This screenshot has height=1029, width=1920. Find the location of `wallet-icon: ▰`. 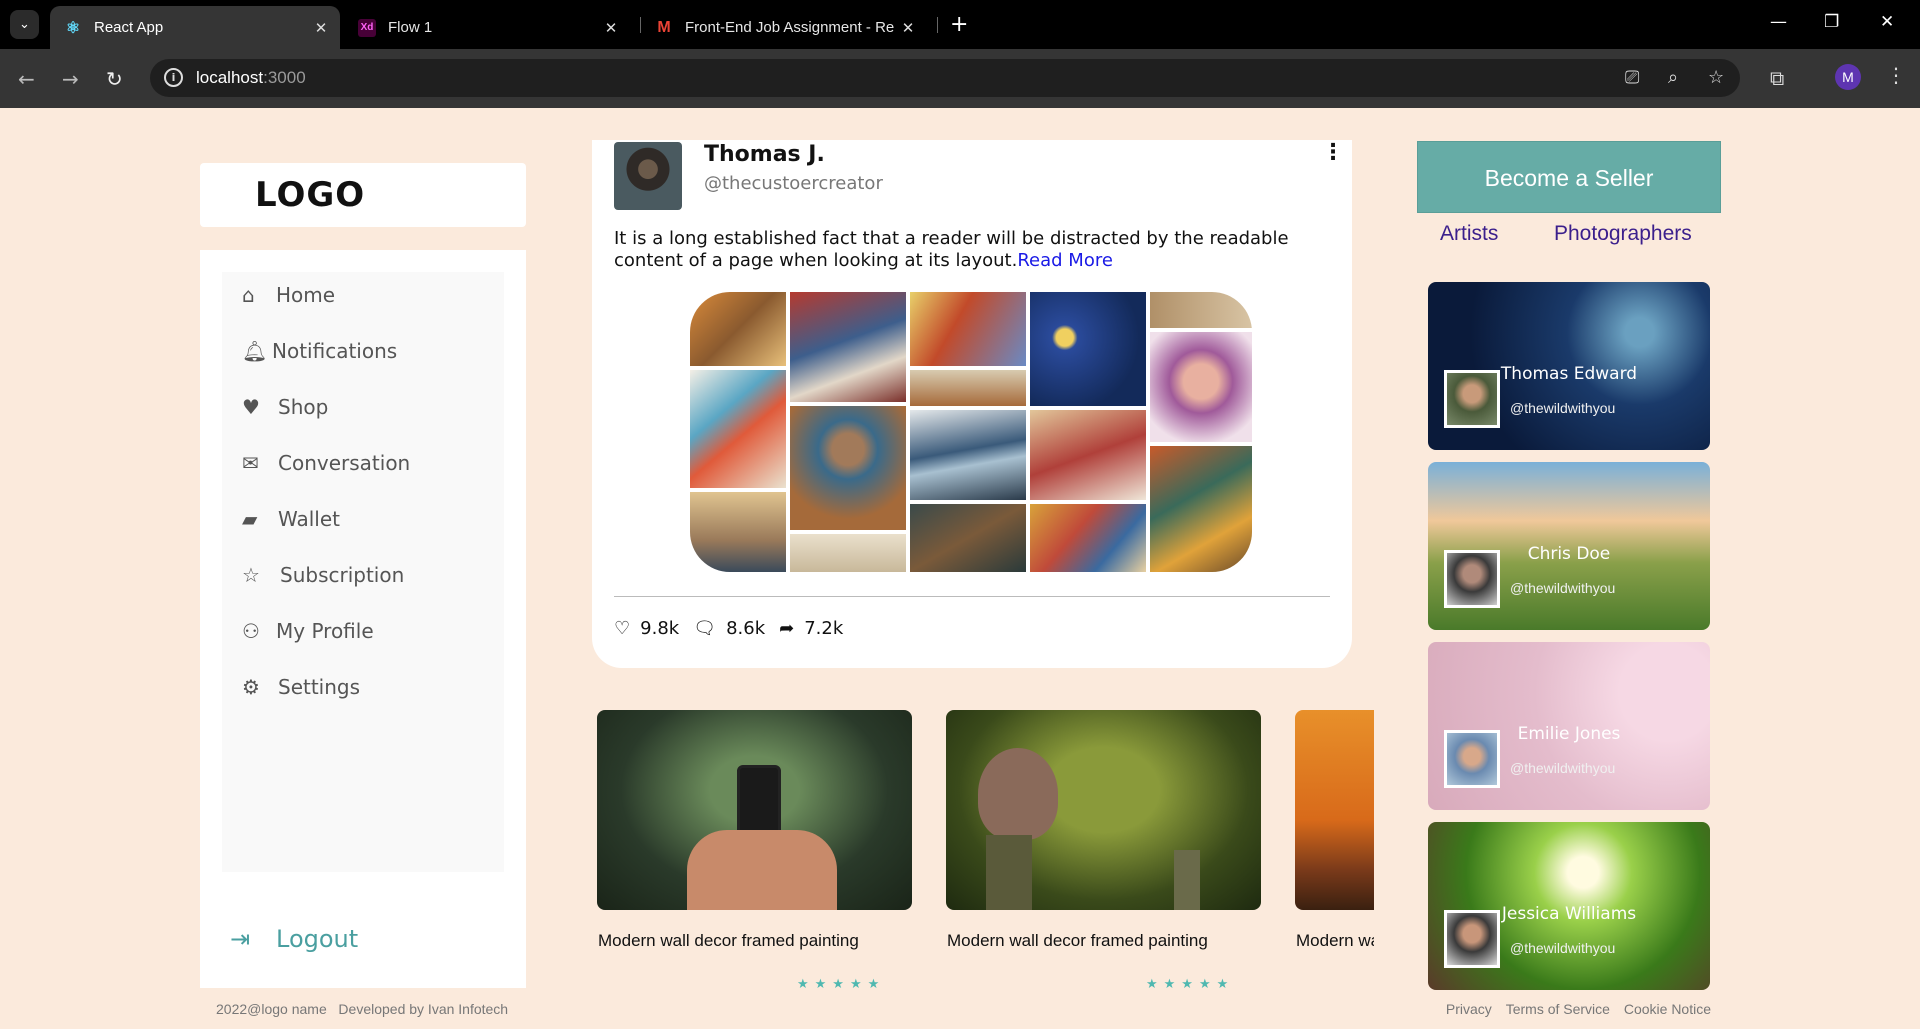

wallet-icon: ▰ is located at coordinates (250, 519).